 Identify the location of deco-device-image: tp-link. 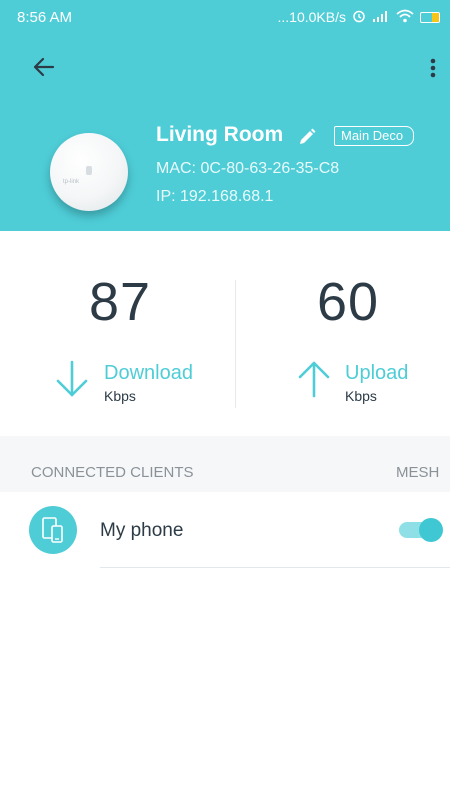
(89, 172).